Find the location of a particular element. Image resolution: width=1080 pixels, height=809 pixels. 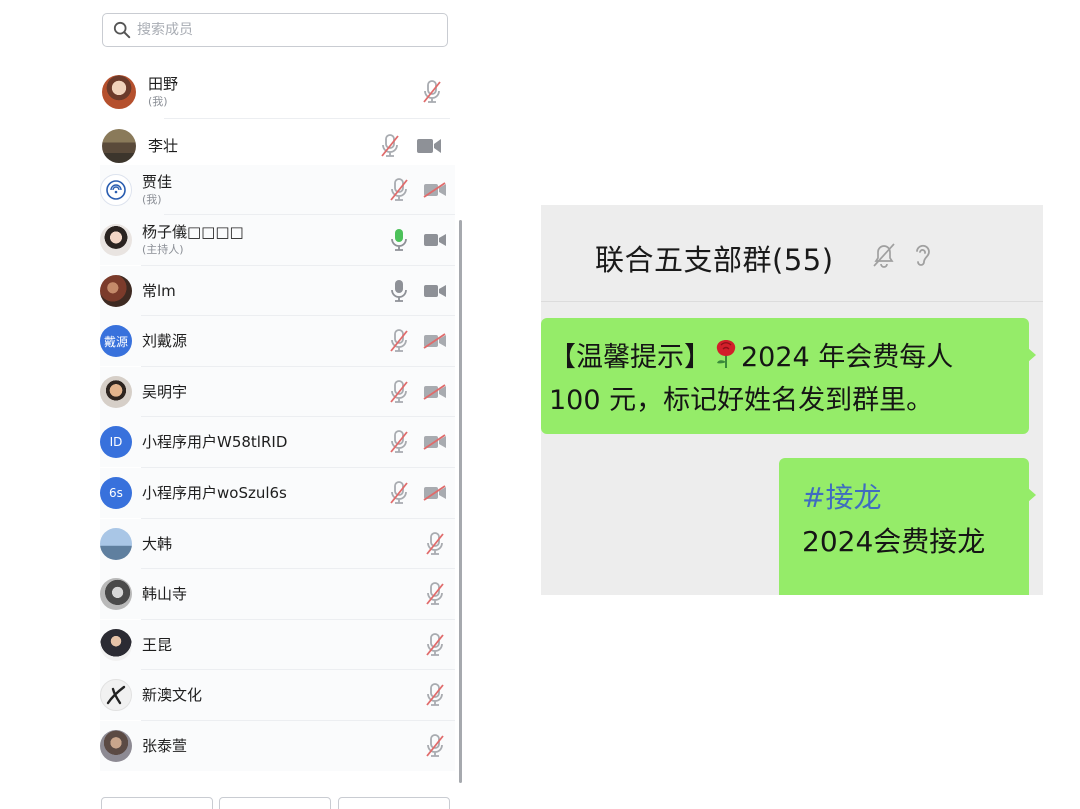

member-name: 刘戴源 is located at coordinates (165, 341).